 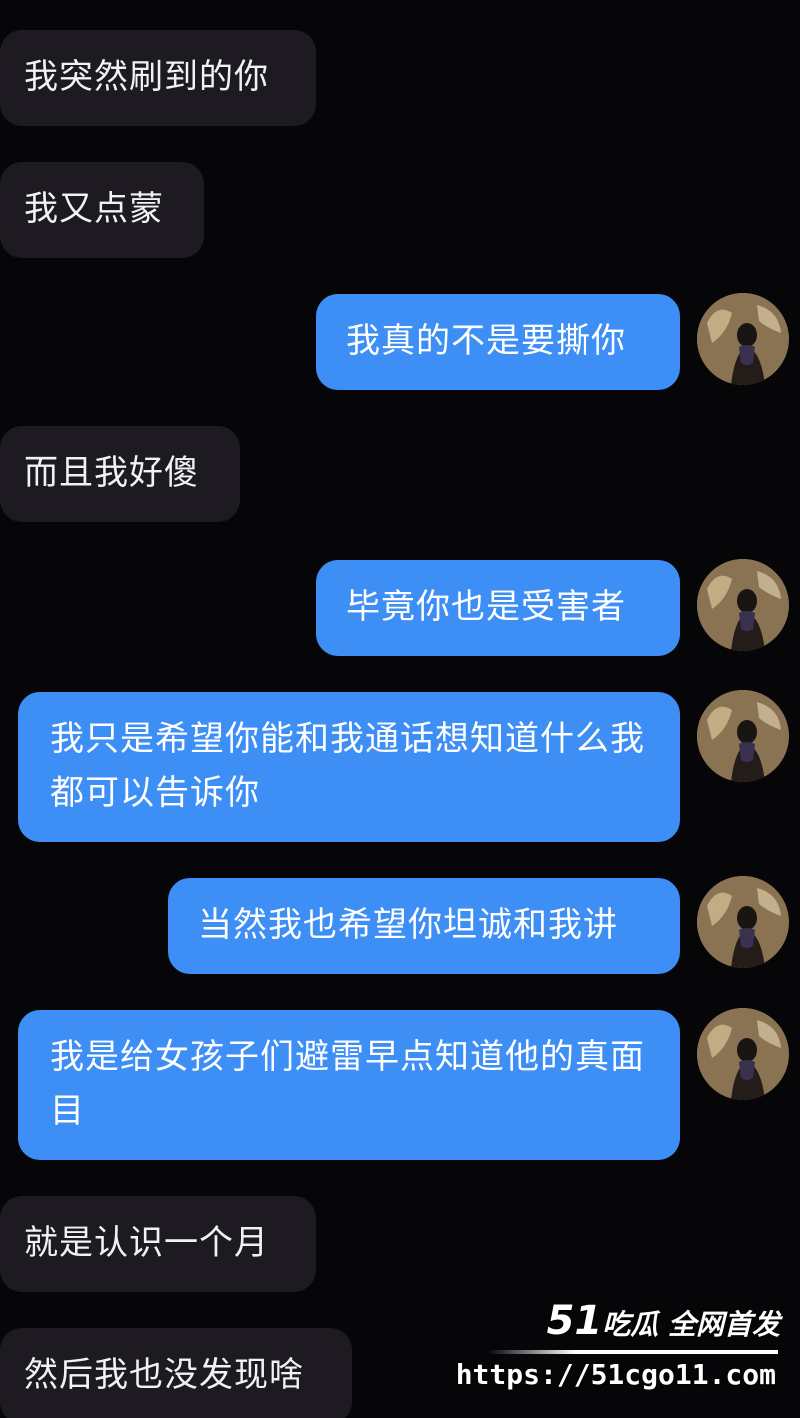 What do you see at coordinates (691, 1324) in the screenshot?
I see `watermark-brand-text: 吃瓜 全网首发` at bounding box center [691, 1324].